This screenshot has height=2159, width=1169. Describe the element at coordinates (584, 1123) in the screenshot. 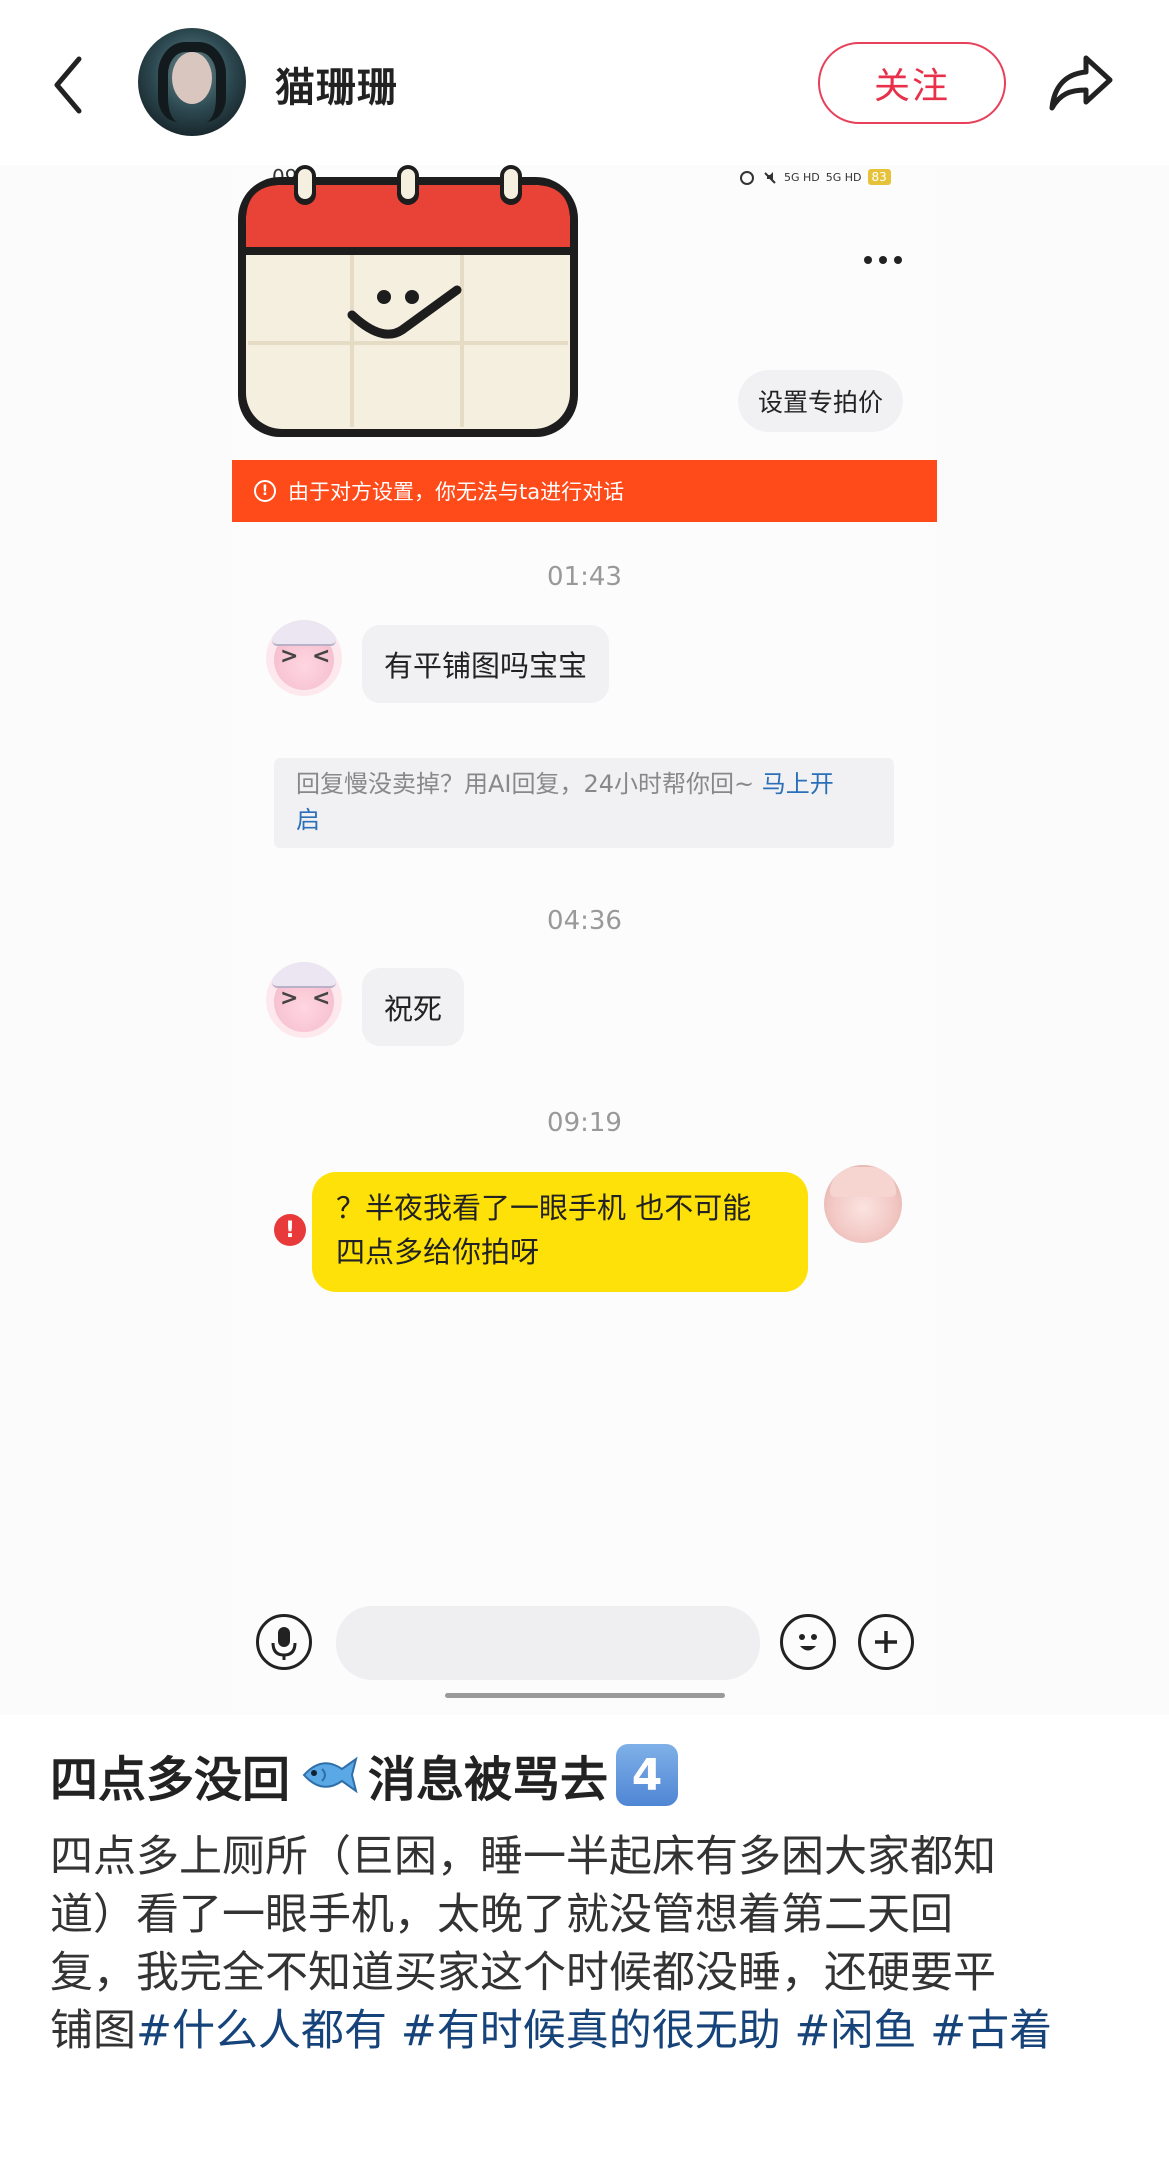

I see `timestamp: 09:19` at that location.